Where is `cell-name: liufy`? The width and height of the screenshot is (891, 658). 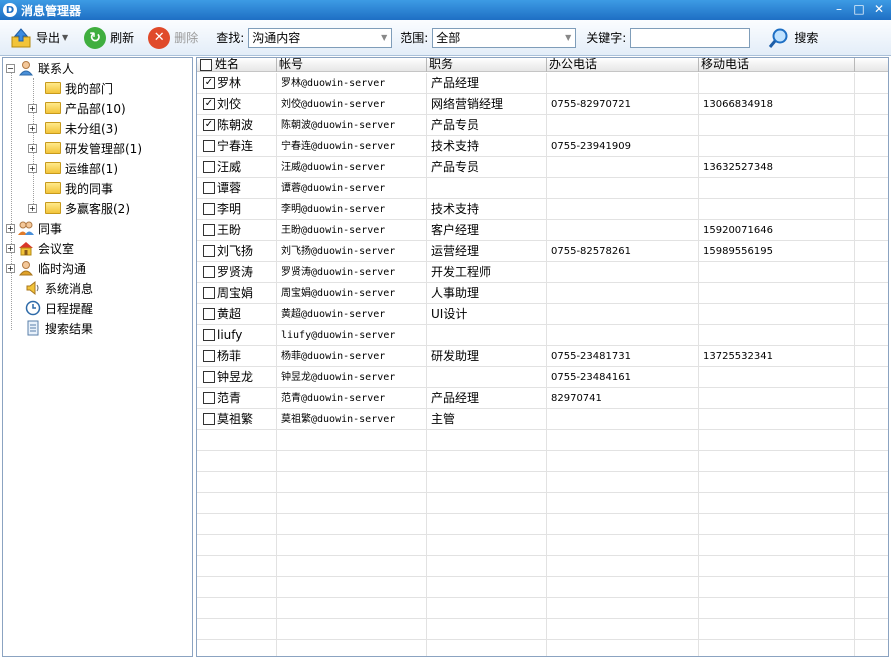 cell-name: liufy is located at coordinates (245, 335).